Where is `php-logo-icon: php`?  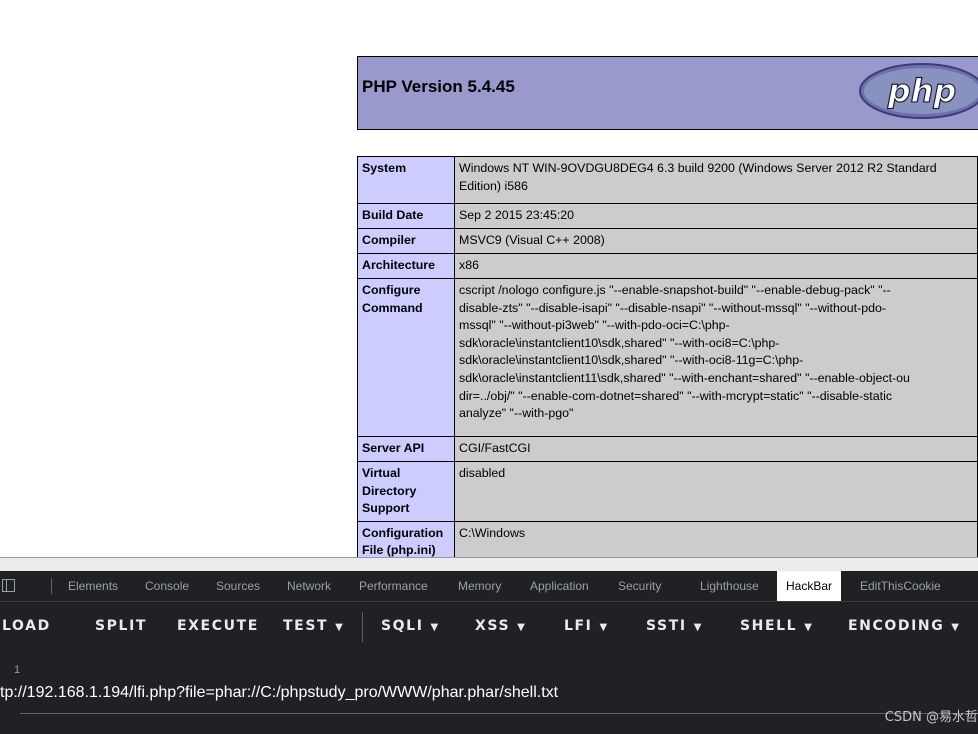
php-logo-icon: php is located at coordinates (918, 91).